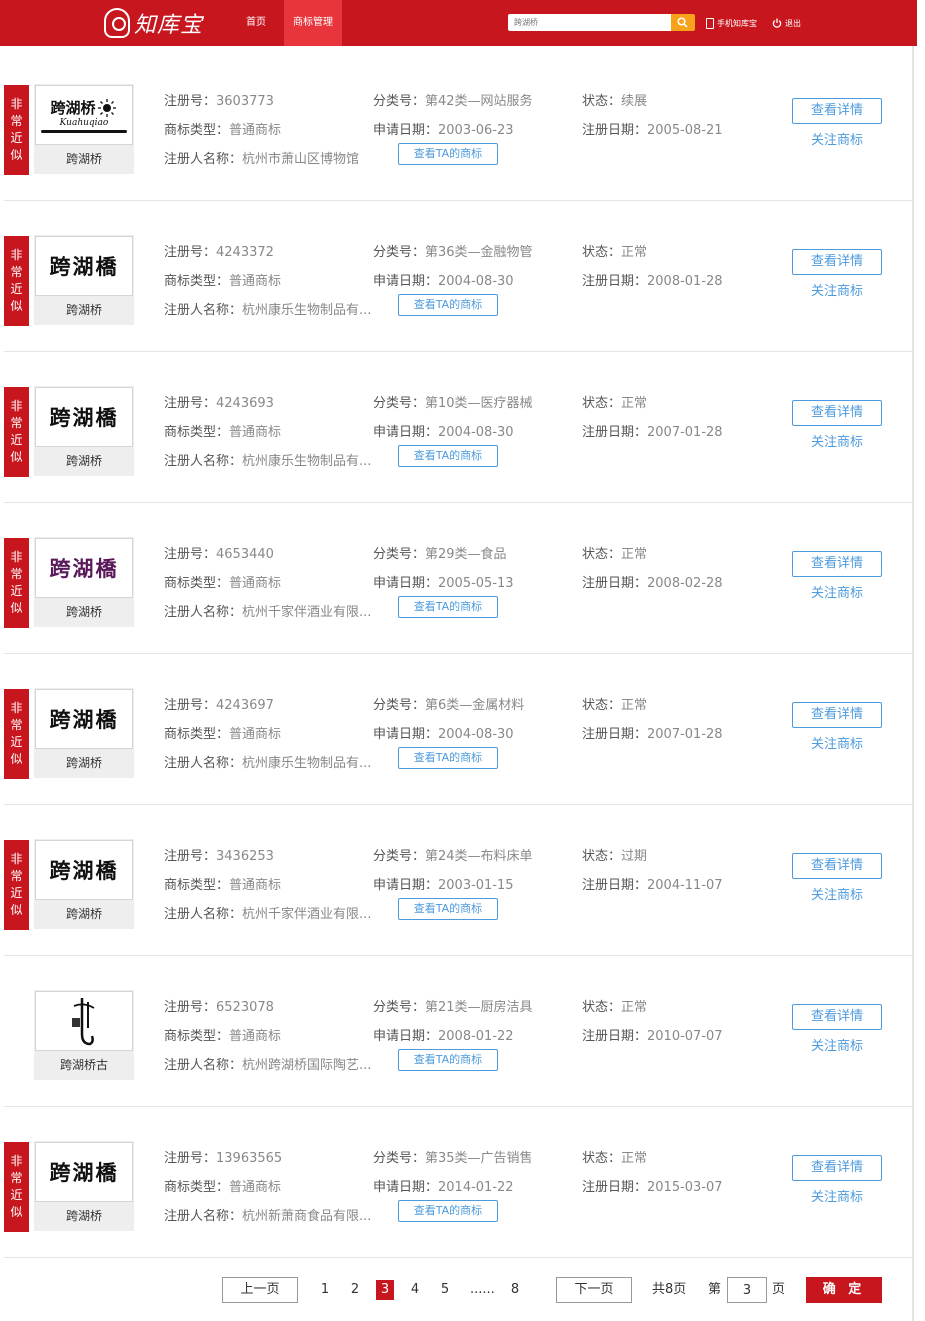 The width and height of the screenshot is (925, 1321). Describe the element at coordinates (256, 23) in the screenshot. I see `nav-home: 首页` at that location.